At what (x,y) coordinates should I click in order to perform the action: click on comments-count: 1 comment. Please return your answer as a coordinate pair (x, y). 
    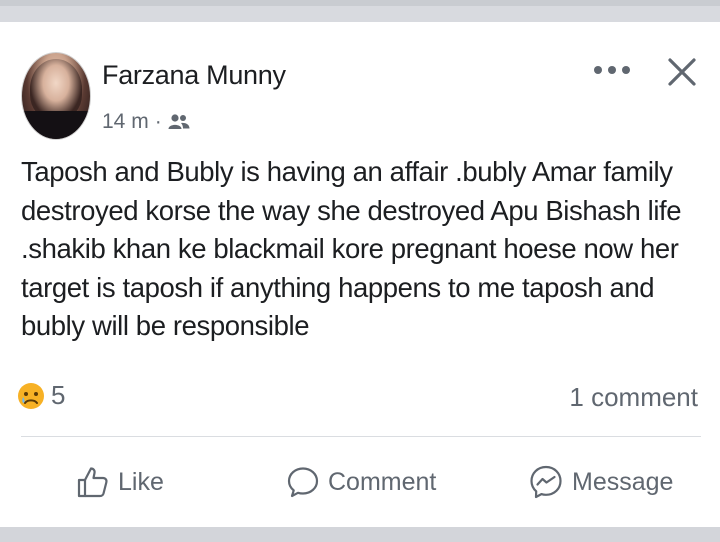
    Looking at the image, I should click on (633, 397).